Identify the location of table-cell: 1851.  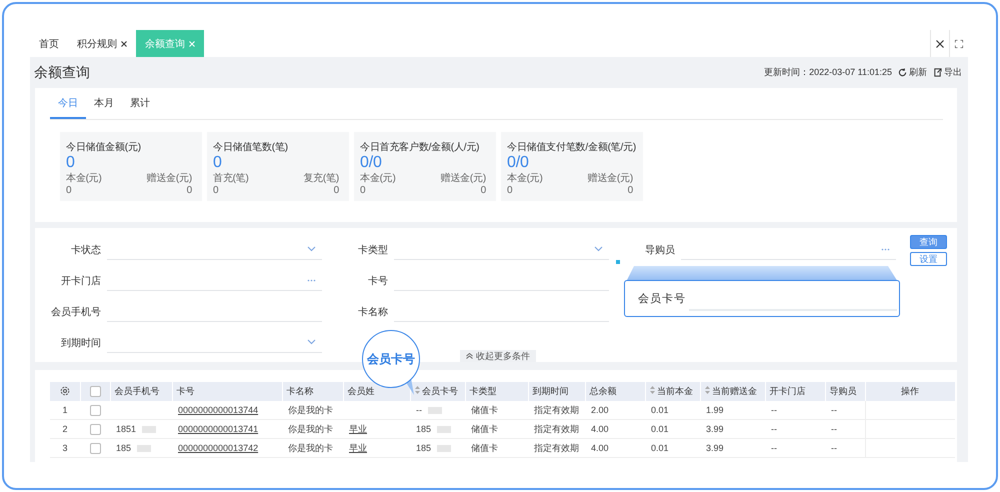
(126, 429).